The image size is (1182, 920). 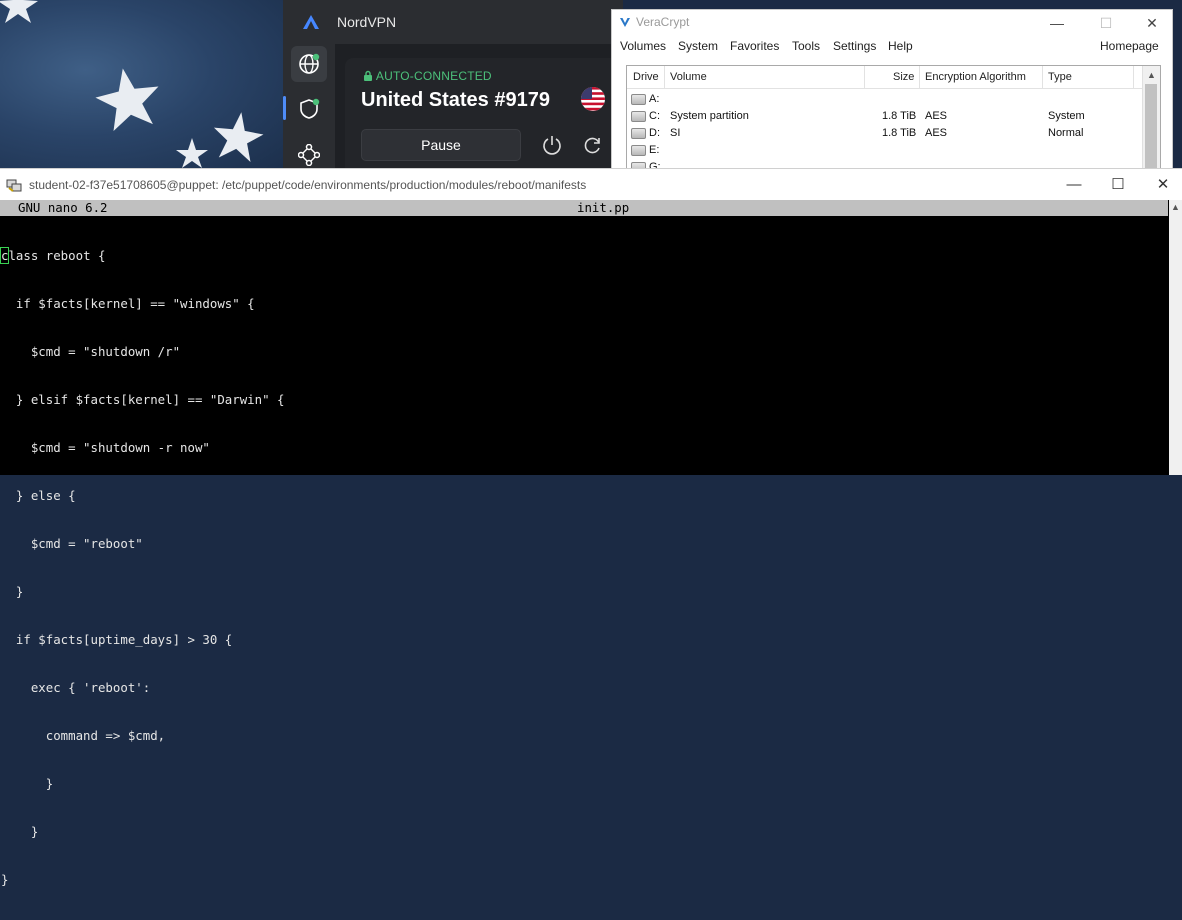 I want to click on drive-letter: A:, so click(x=654, y=99).